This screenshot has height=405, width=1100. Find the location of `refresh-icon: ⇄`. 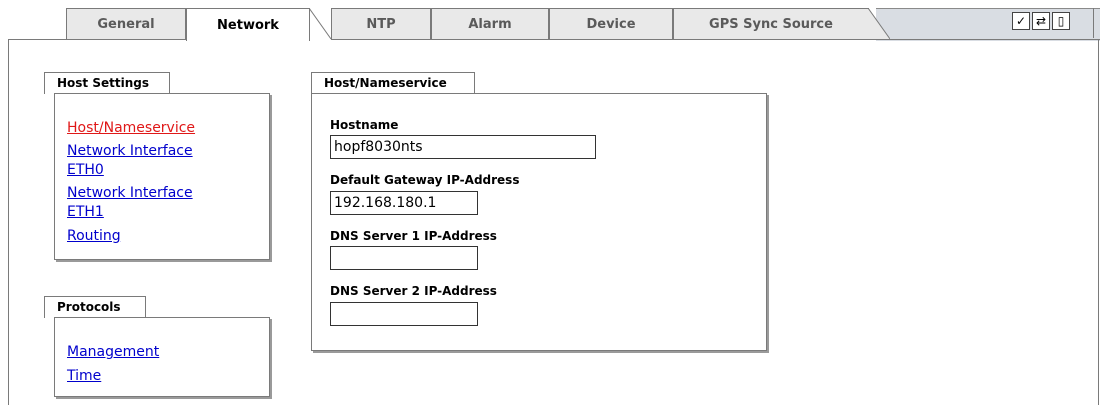

refresh-icon: ⇄ is located at coordinates (1041, 21).